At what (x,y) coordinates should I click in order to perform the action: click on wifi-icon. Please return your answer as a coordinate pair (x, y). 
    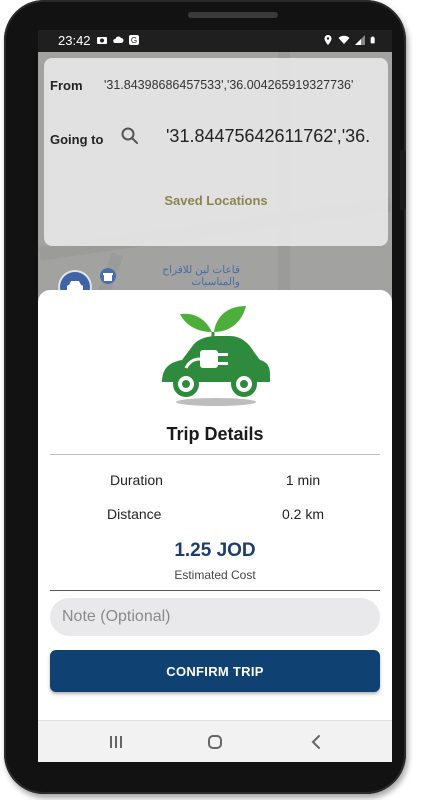
    Looking at the image, I should click on (344, 39).